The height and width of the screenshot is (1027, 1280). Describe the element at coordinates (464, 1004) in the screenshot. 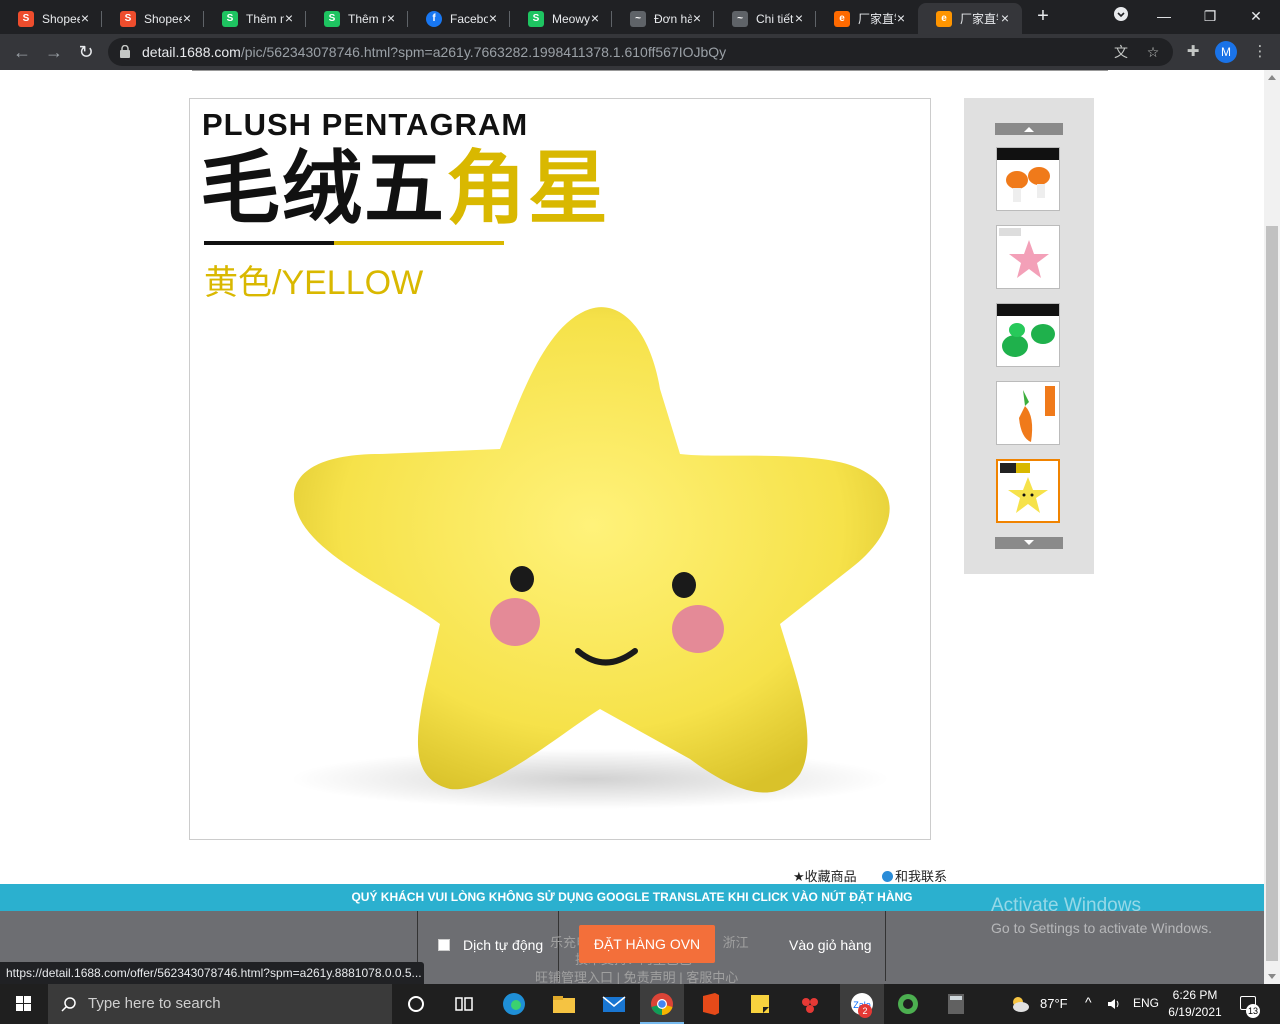

I see `task-view-icon` at that location.